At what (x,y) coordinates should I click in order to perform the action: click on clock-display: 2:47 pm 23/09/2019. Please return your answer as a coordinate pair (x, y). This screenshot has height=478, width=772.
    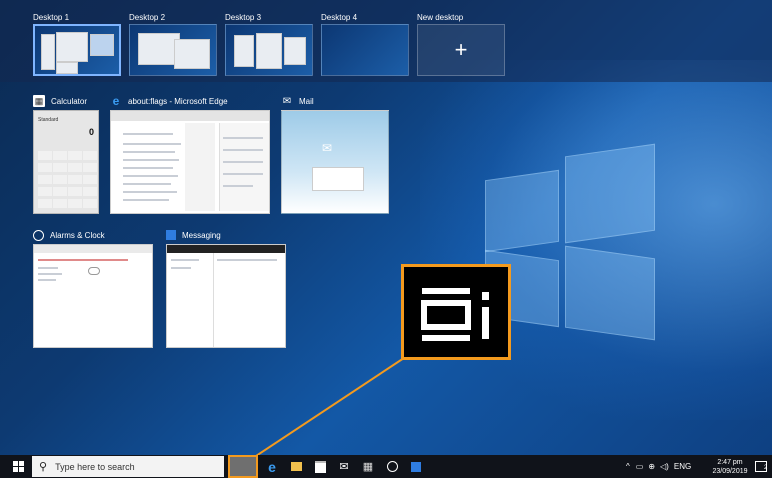
    Looking at the image, I should click on (730, 466).